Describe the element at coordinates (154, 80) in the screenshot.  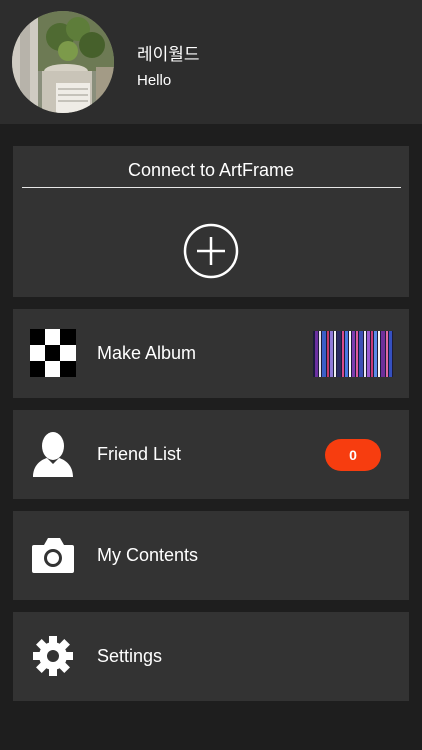
I see `profile-status: Hello` at that location.